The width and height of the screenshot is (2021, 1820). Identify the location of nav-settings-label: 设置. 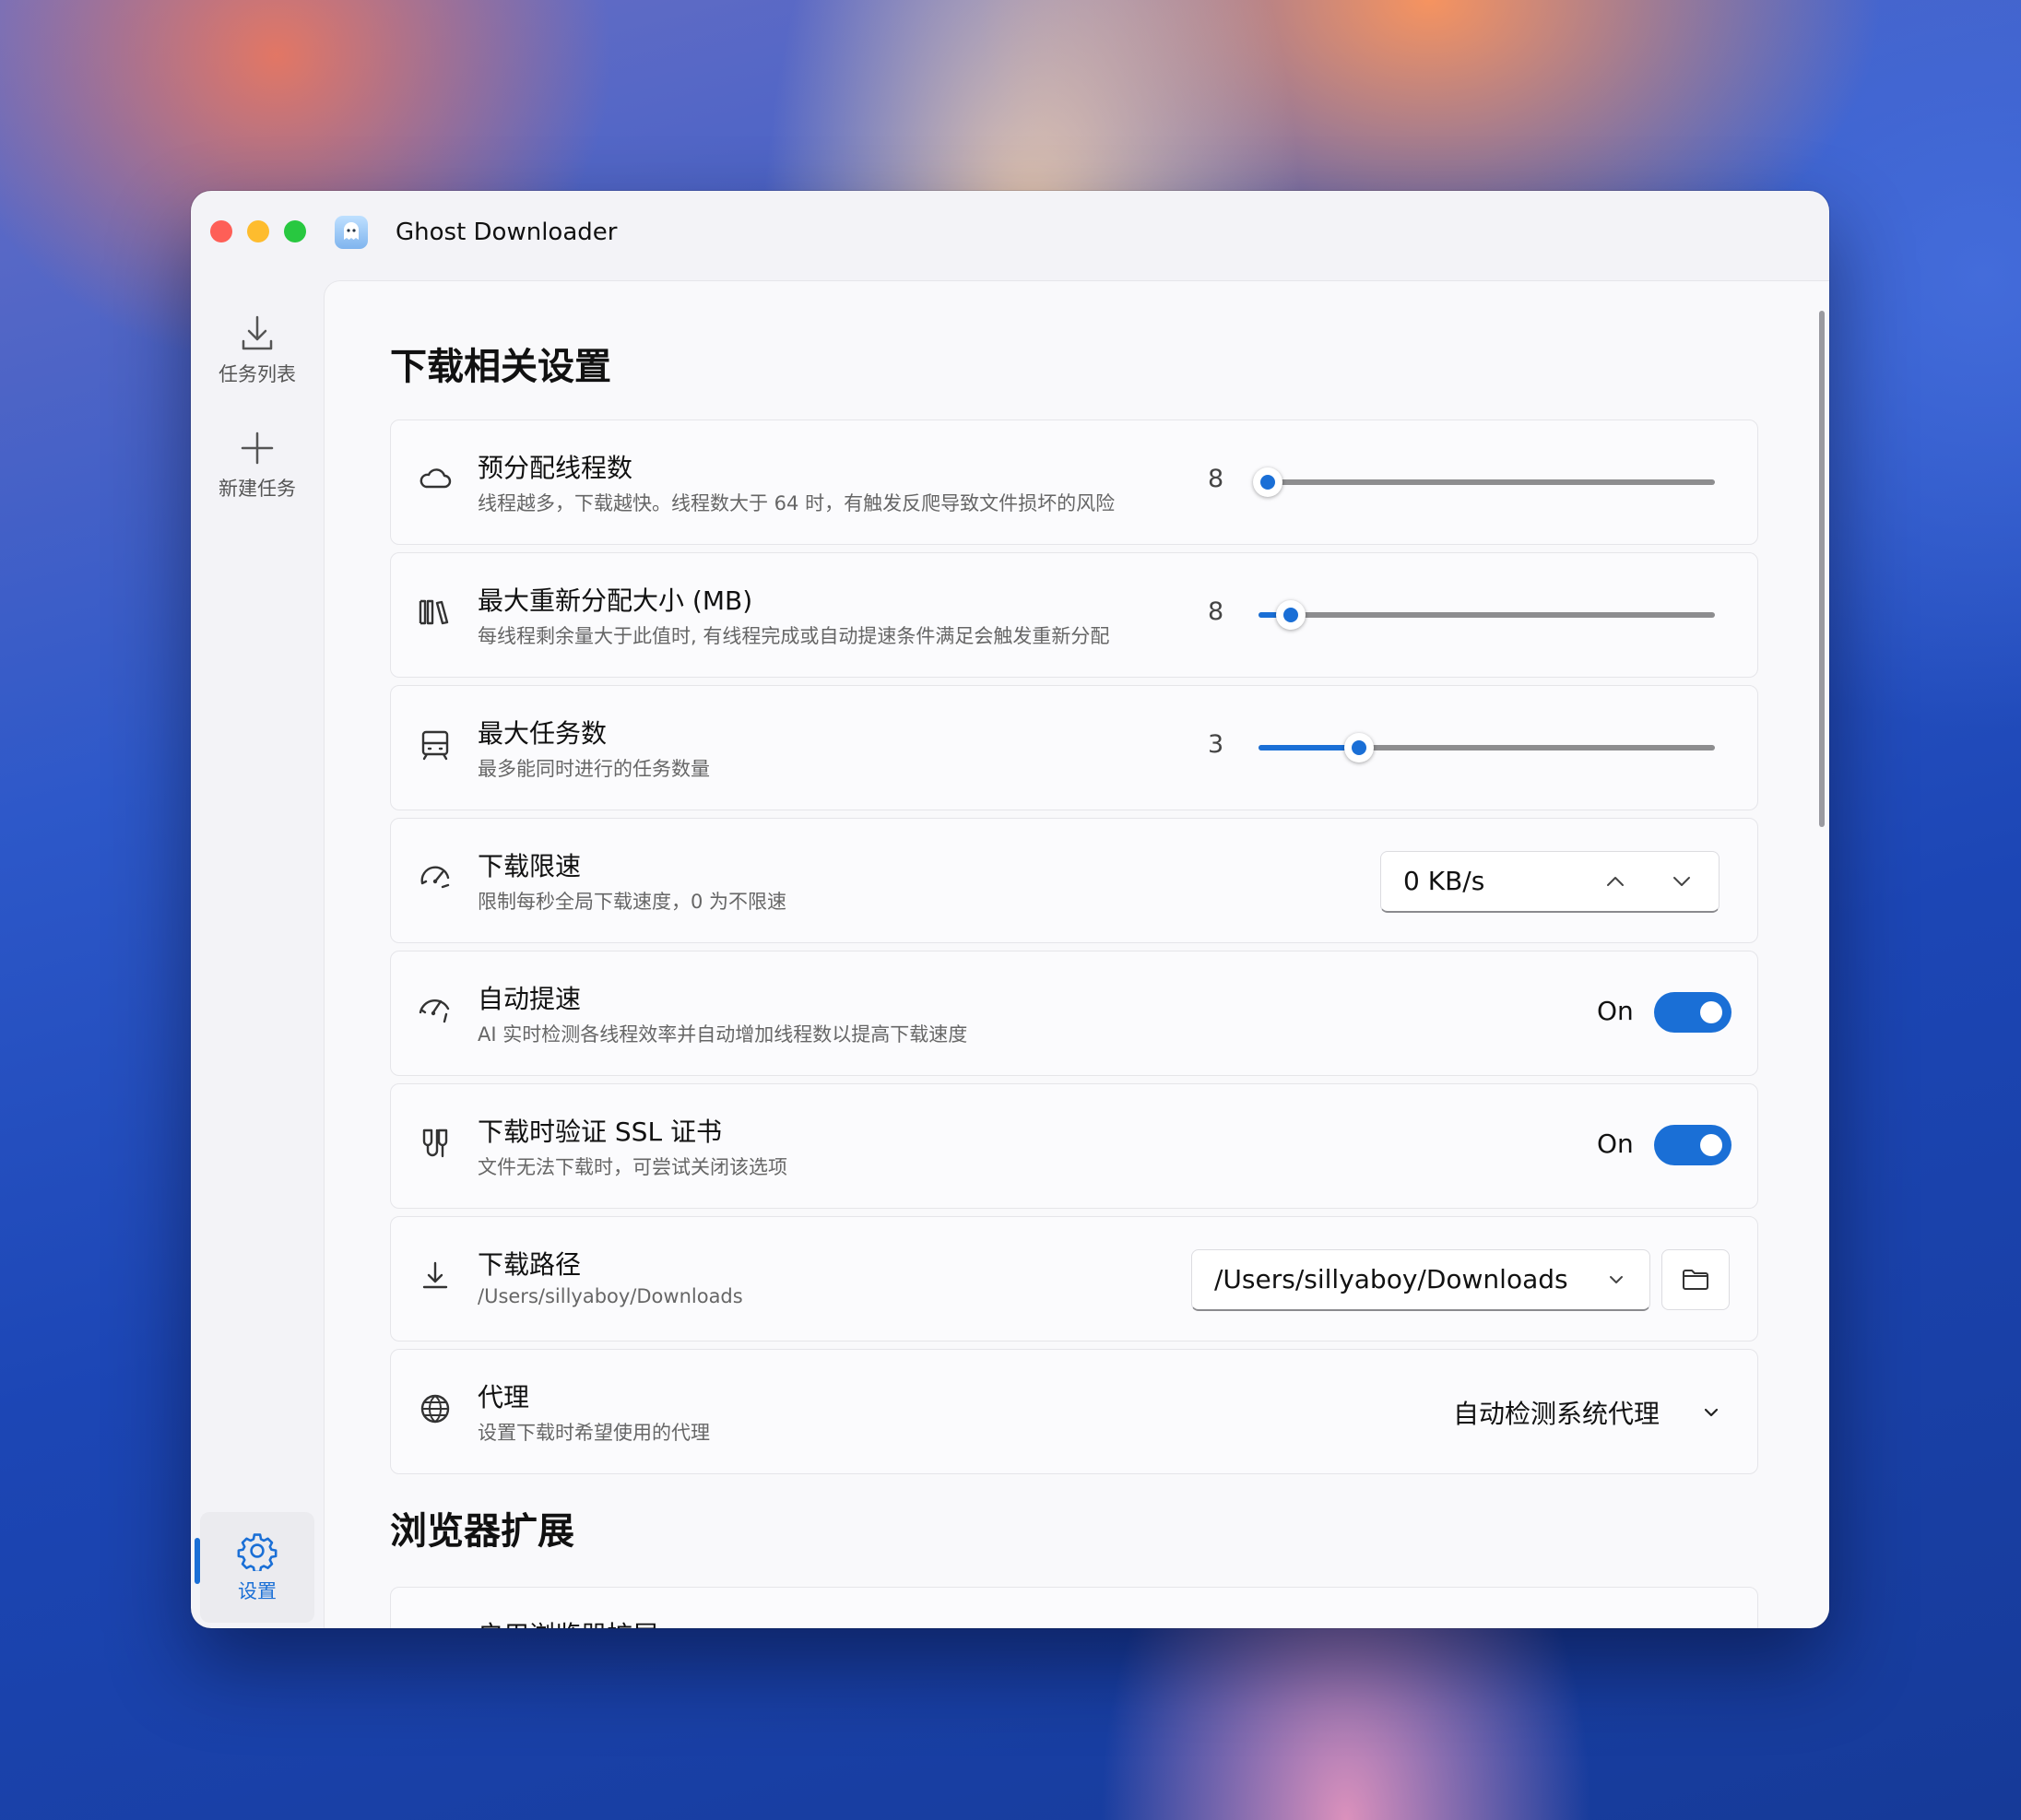
(257, 1591).